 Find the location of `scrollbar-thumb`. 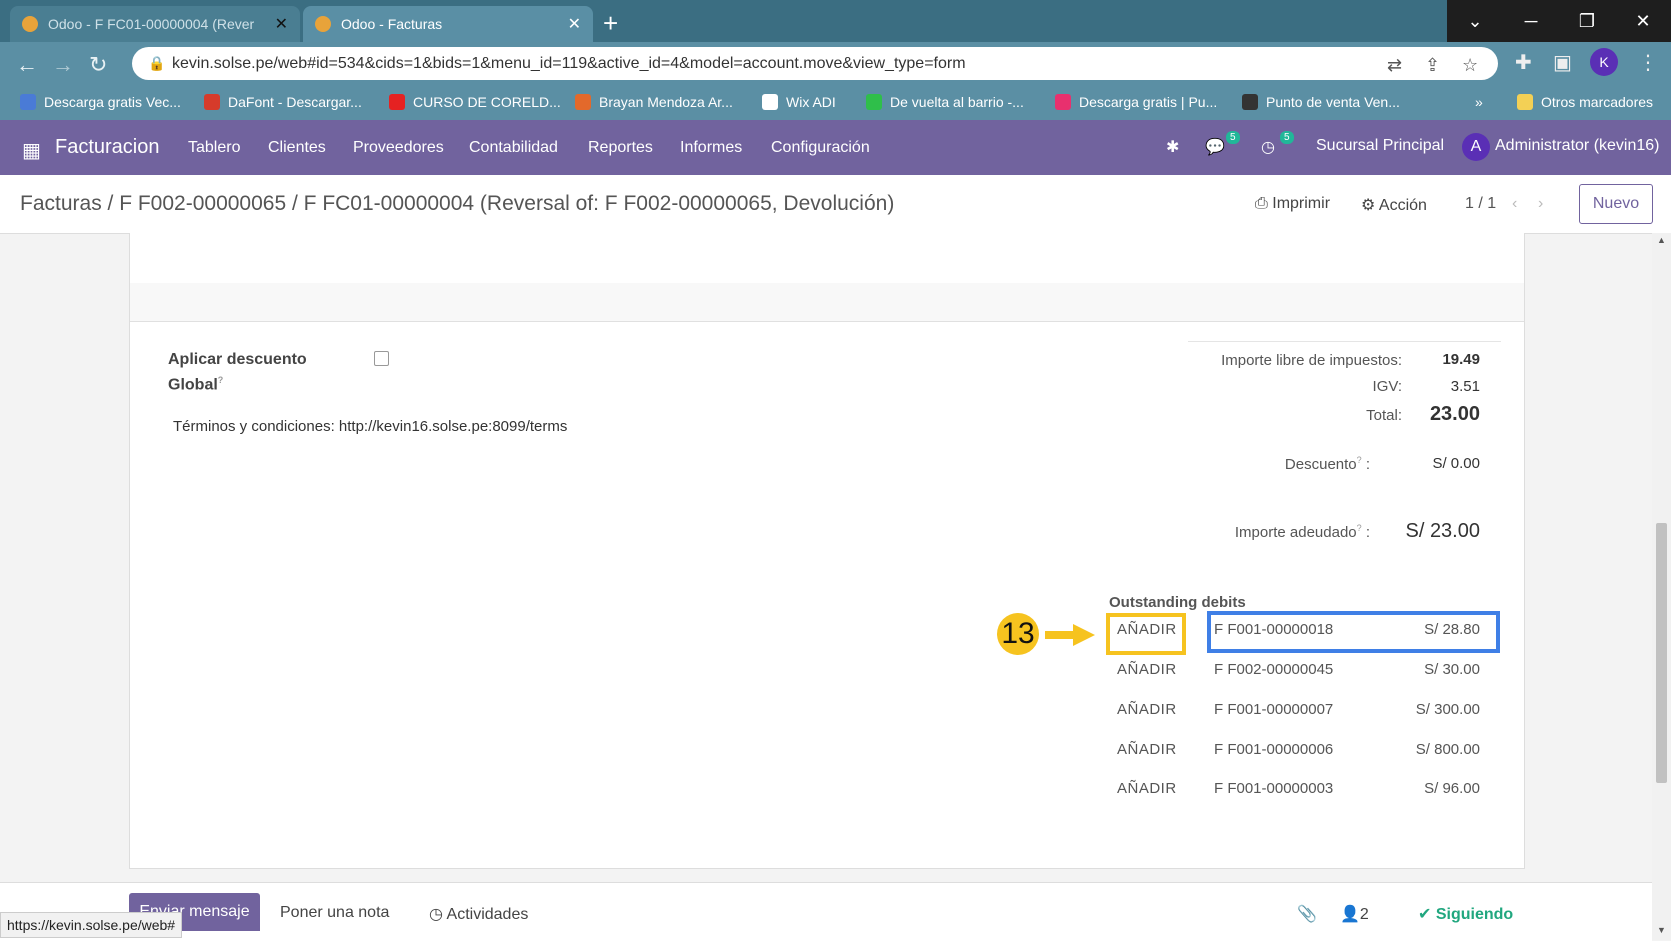

scrollbar-thumb is located at coordinates (1661, 653).